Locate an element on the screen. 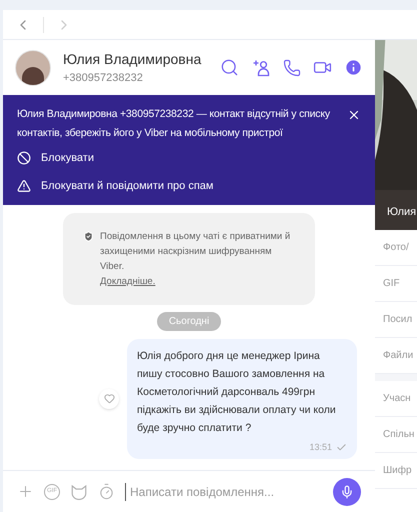 The image size is (417, 512). search-icon is located at coordinates (229, 67).